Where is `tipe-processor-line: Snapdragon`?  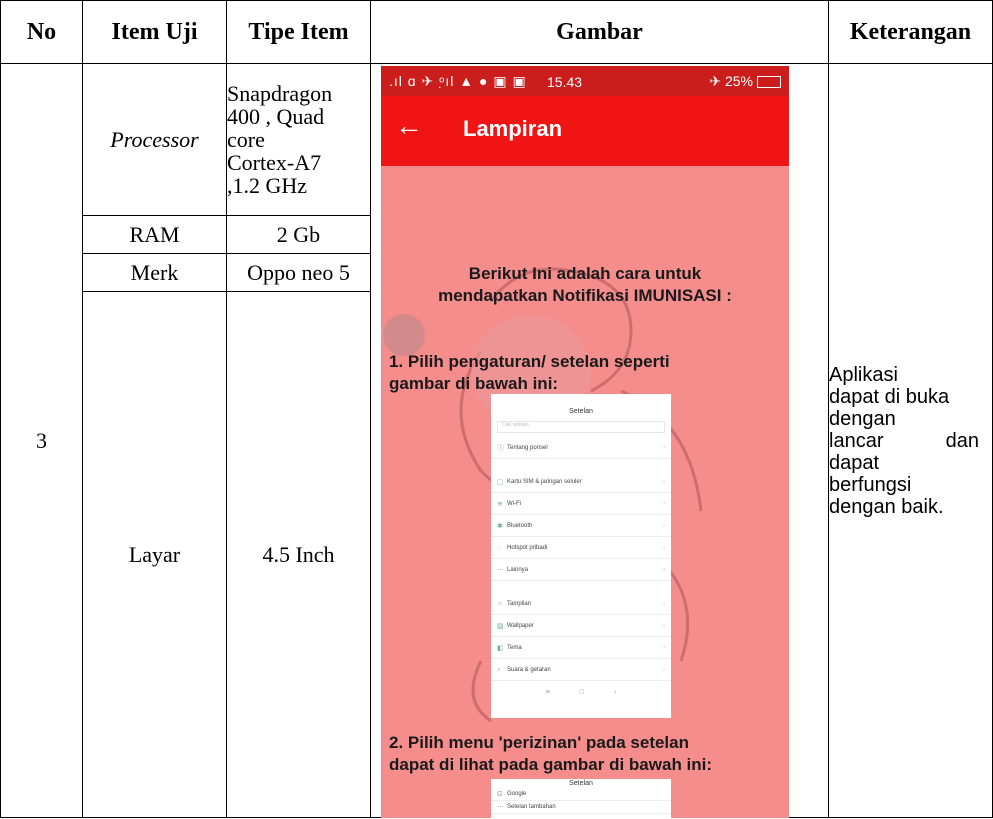 tipe-processor-line: Snapdragon is located at coordinates (280, 93).